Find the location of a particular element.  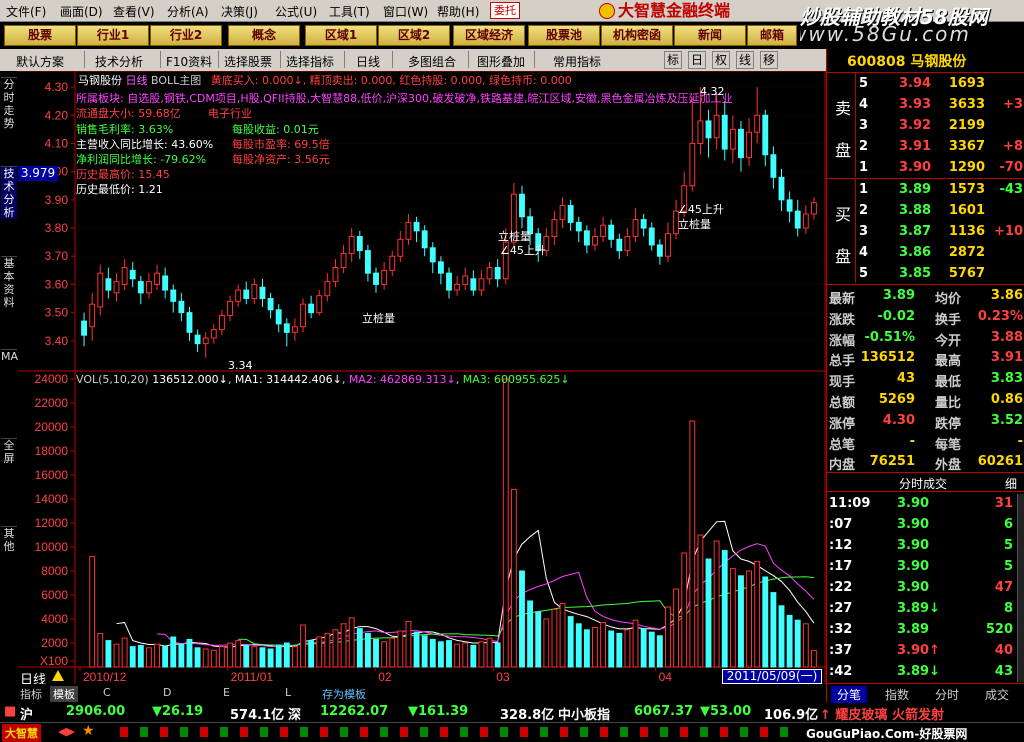

menu-view: 查看(V) is located at coordinates (134, 11).